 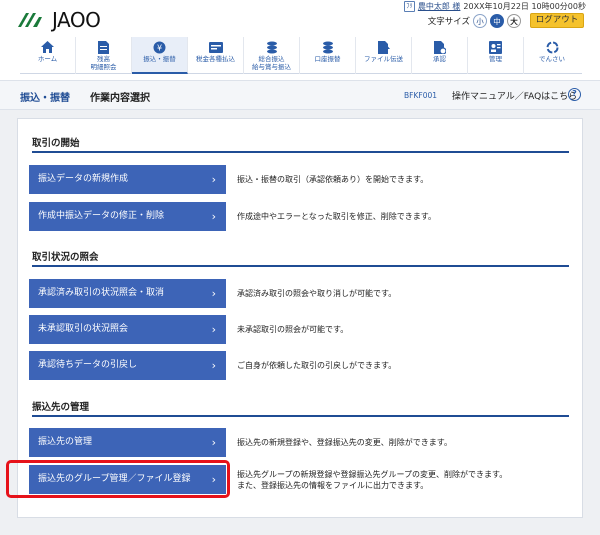 What do you see at coordinates (271, 63) in the screenshot?
I see `nav-label: 総合振込 給与賞与振込` at bounding box center [271, 63].